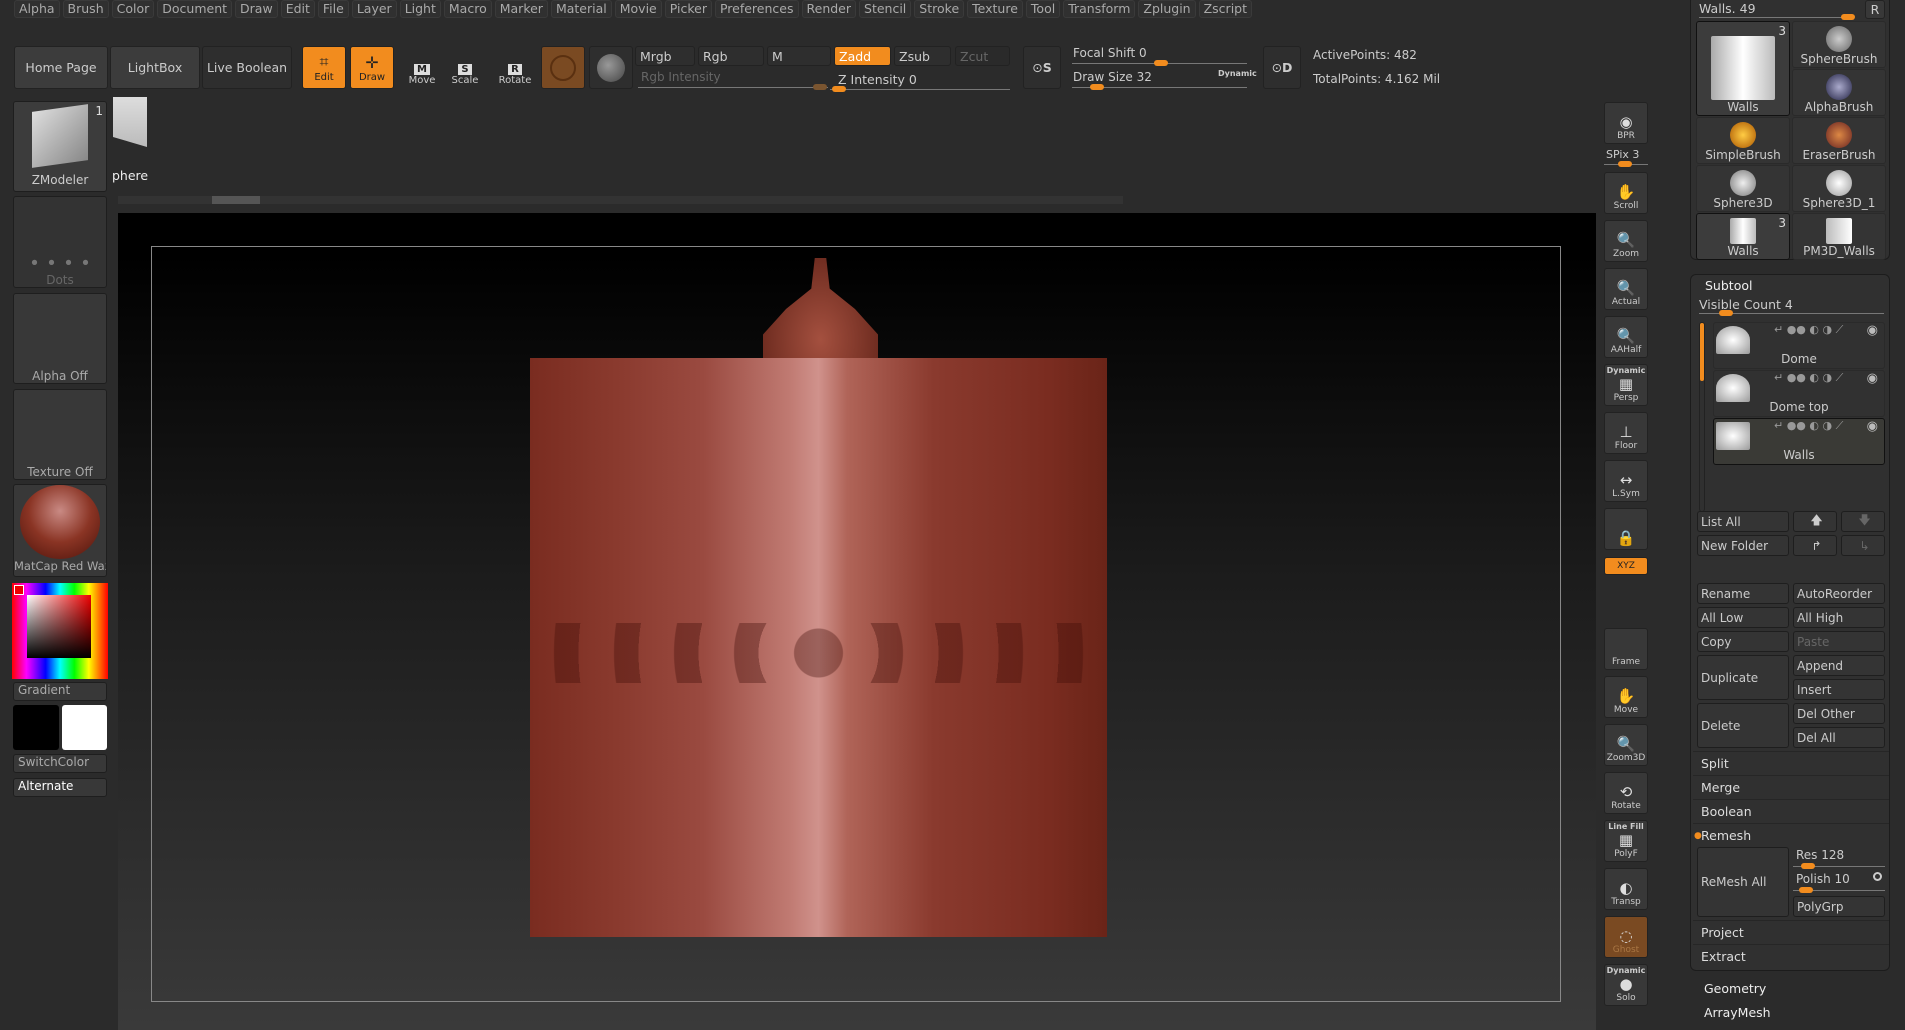 This screenshot has width=1905, height=1030. Describe the element at coordinates (1737, 1012) in the screenshot. I see `arraymesh-section: ArrayMesh` at that location.